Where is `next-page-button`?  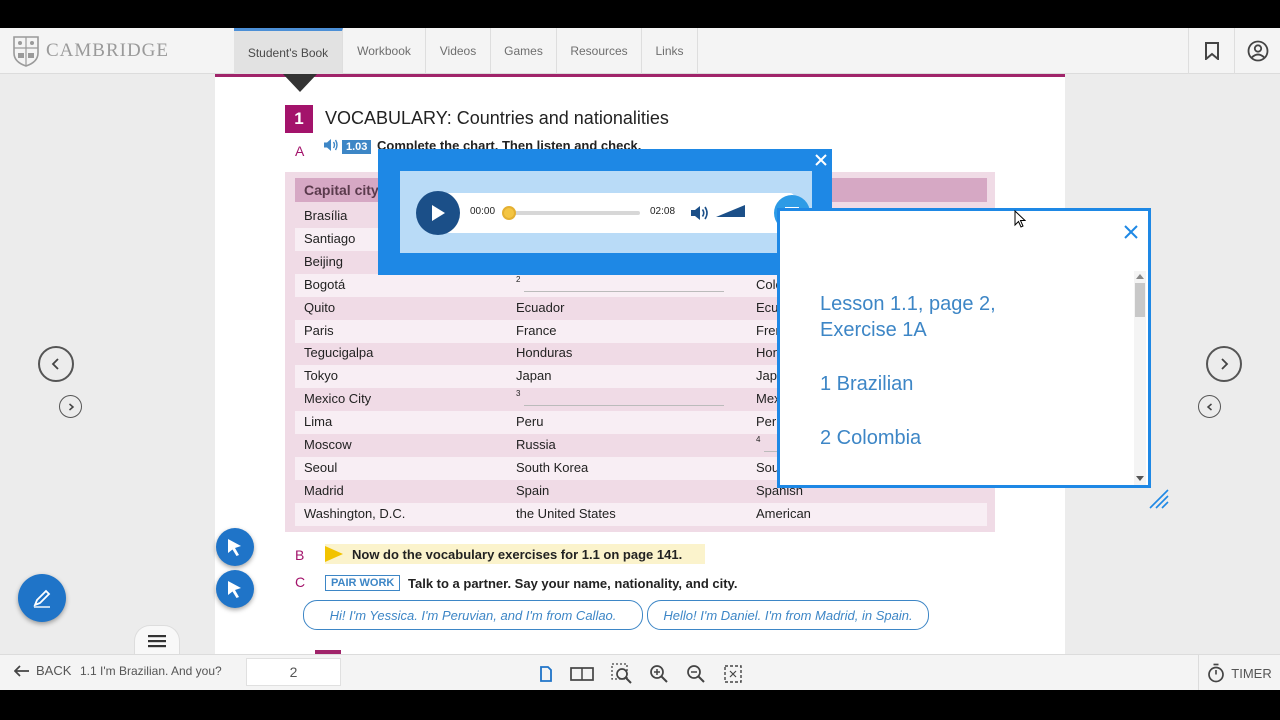 next-page-button is located at coordinates (1224, 364).